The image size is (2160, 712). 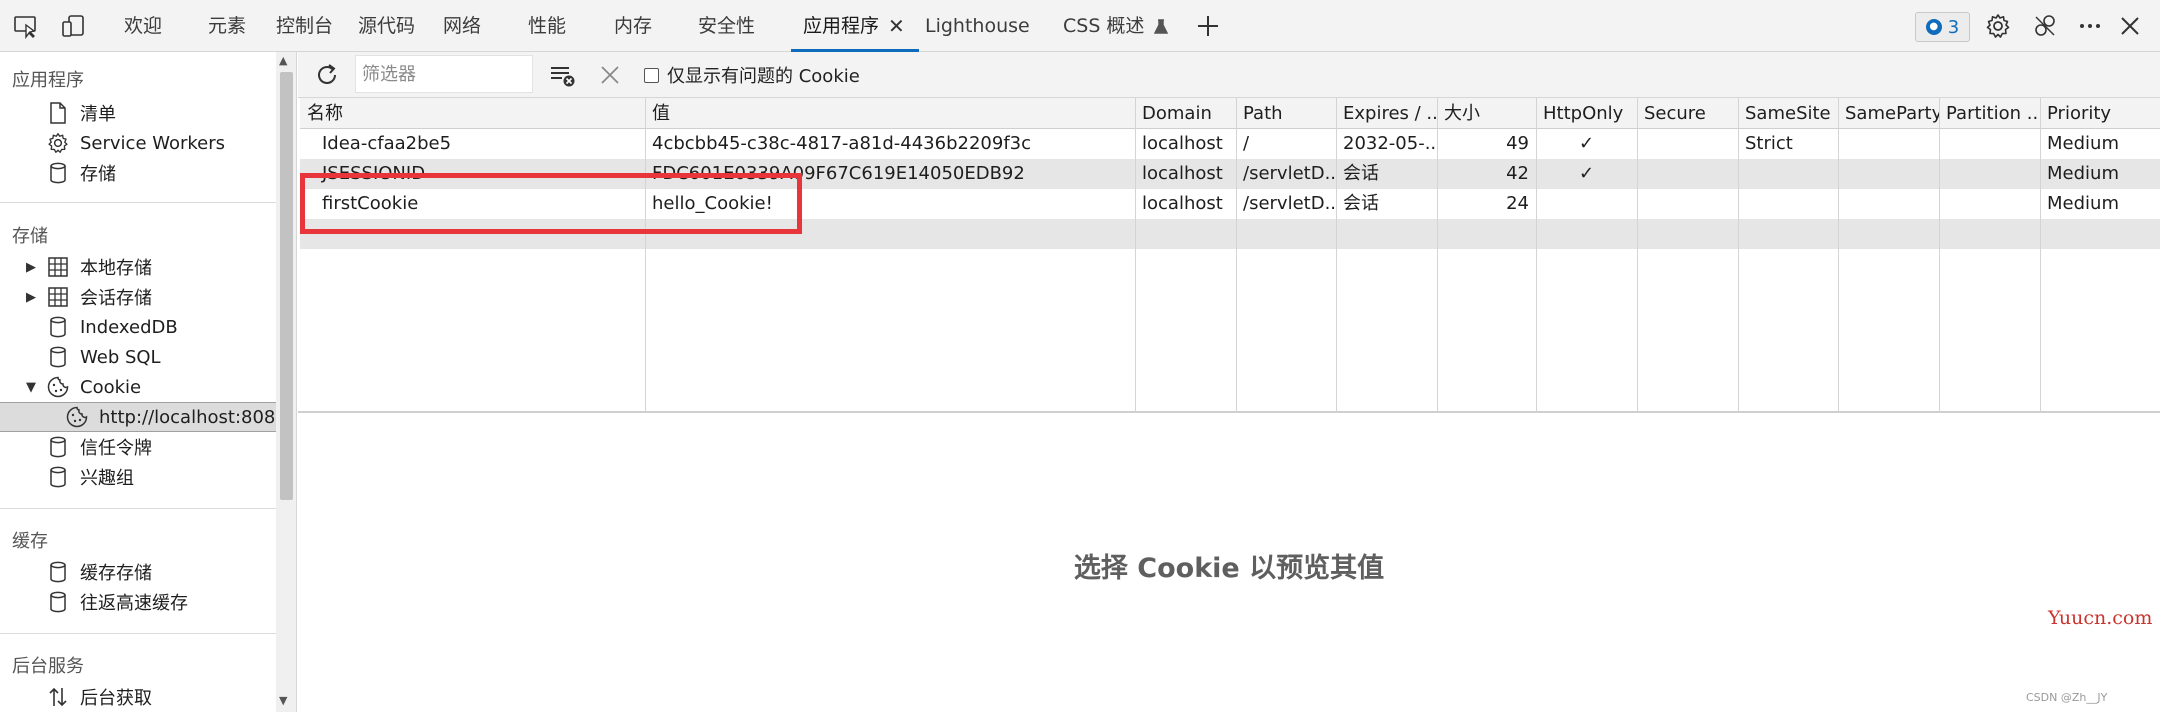 What do you see at coordinates (138, 697) in the screenshot?
I see `sidebar-item-background-fetch: 后台获取` at bounding box center [138, 697].